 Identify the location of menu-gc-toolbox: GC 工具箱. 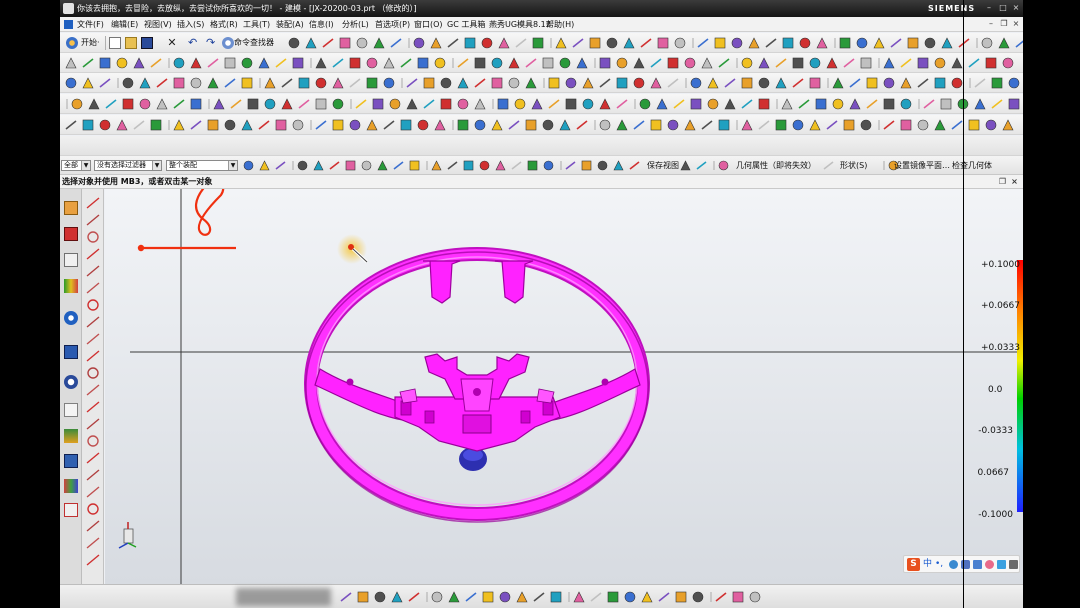
(466, 24).